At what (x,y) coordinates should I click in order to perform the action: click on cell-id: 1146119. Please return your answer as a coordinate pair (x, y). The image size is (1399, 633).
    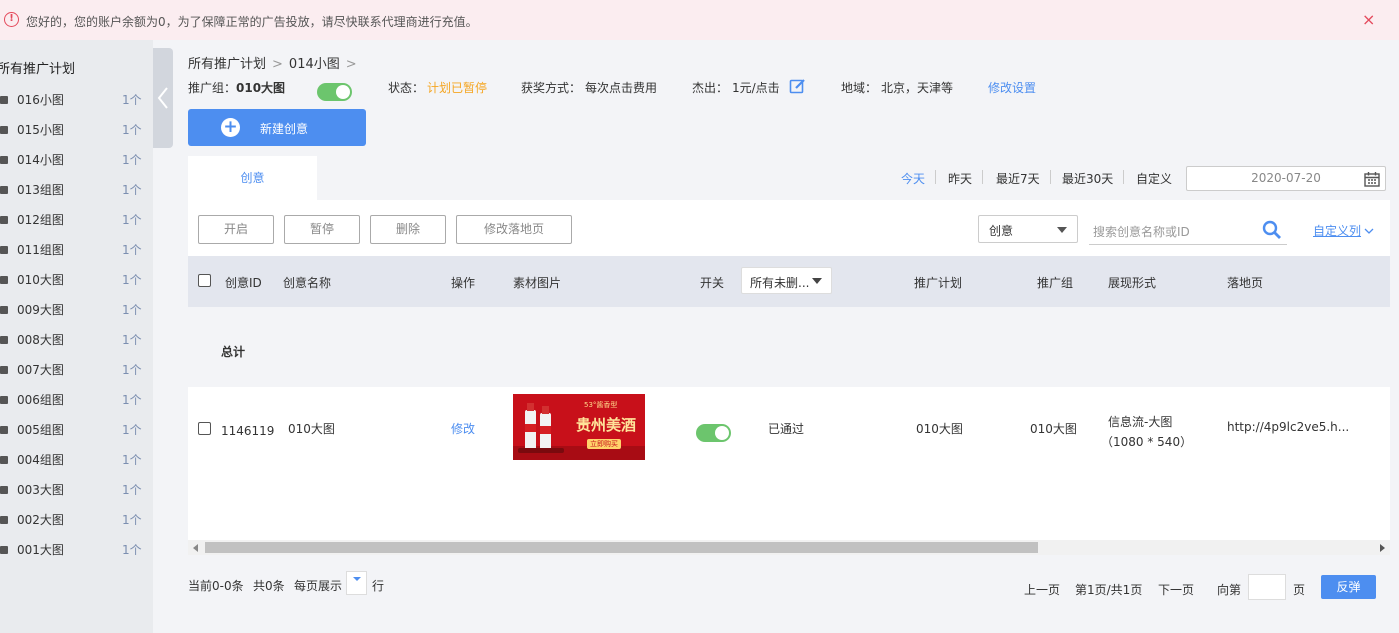
    Looking at the image, I should click on (248, 431).